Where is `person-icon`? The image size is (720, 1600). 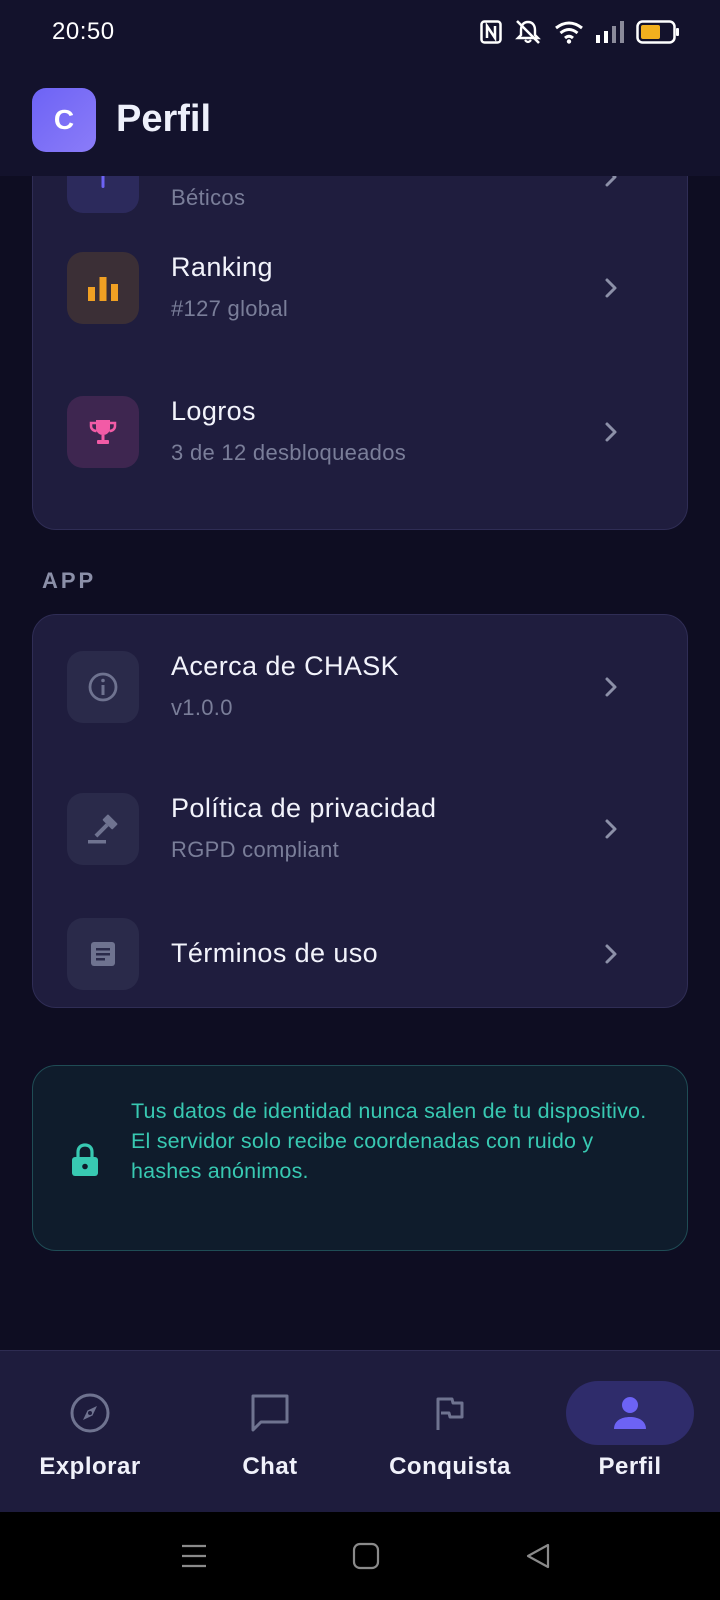 person-icon is located at coordinates (630, 1413).